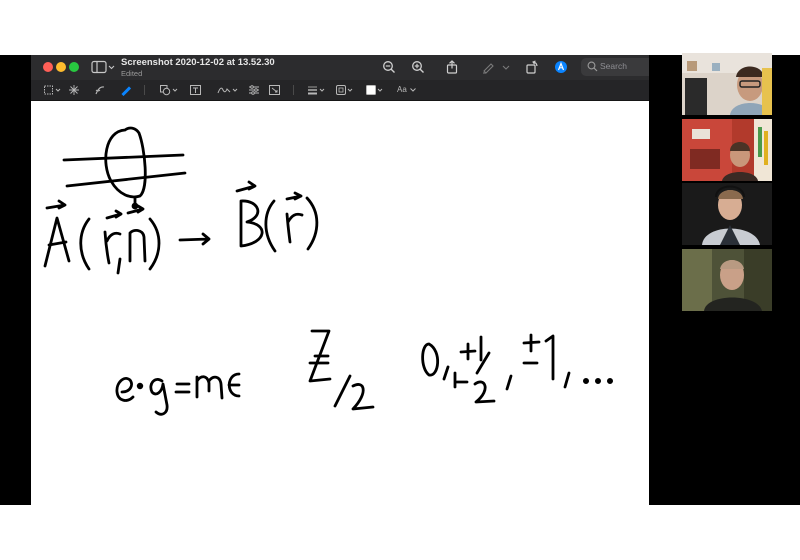 Image resolution: width=800 pixels, height=560 pixels. I want to click on highlight-menu-chevron-icon, so click(506, 67).